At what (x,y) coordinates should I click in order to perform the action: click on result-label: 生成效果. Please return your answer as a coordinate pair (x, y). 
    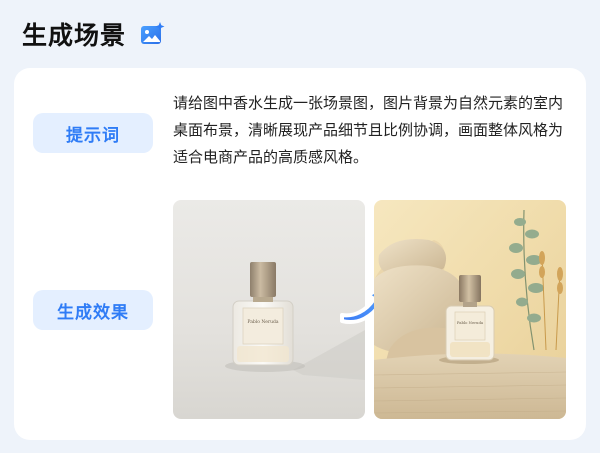
    Looking at the image, I should click on (93, 312).